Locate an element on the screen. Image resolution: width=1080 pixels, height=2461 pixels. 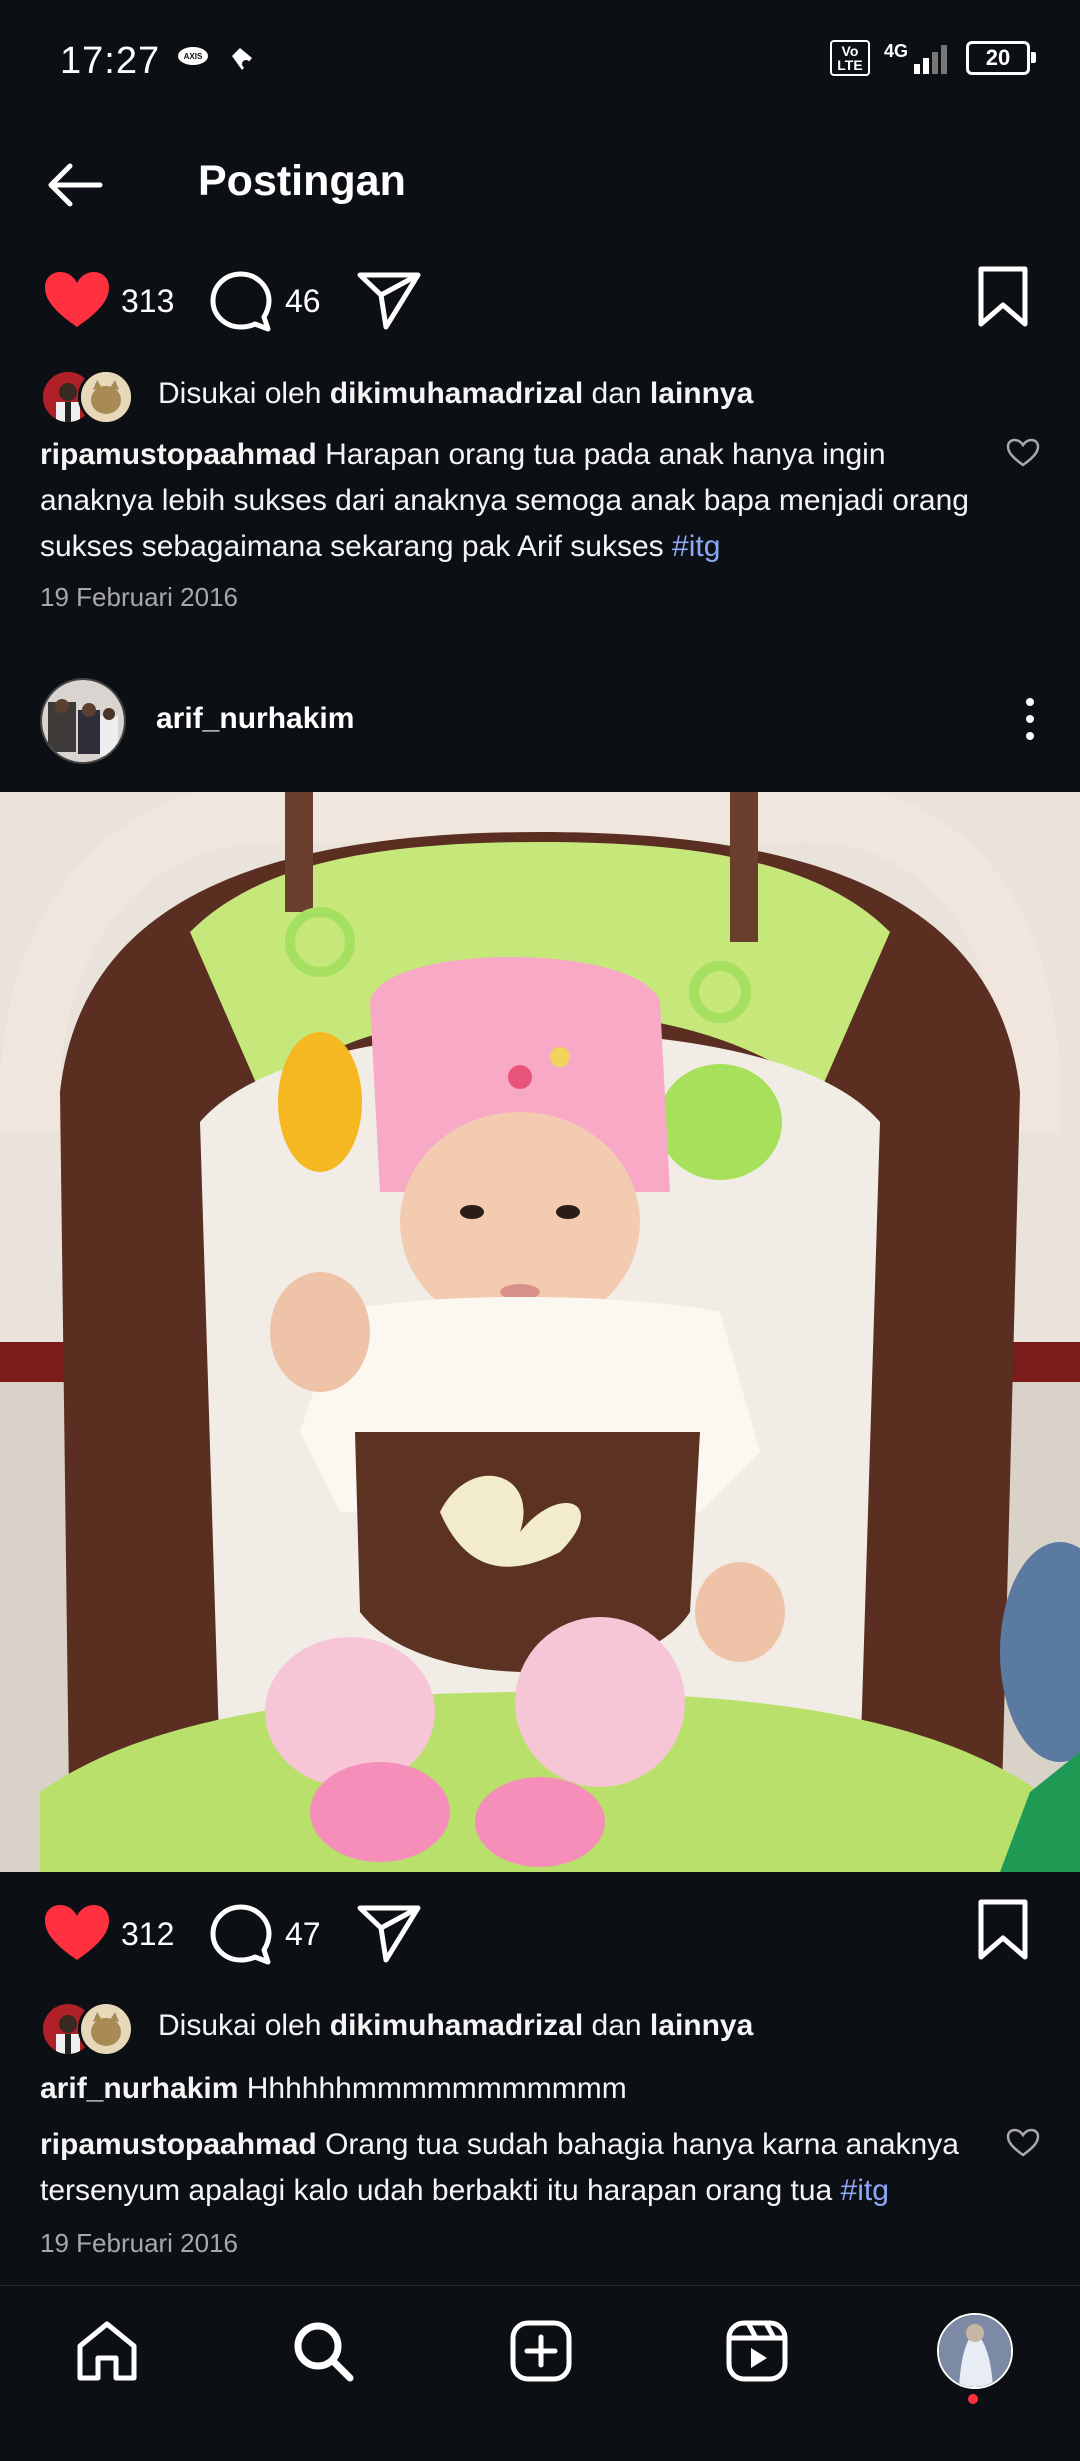
comment-count: 46 is located at coordinates (303, 301).